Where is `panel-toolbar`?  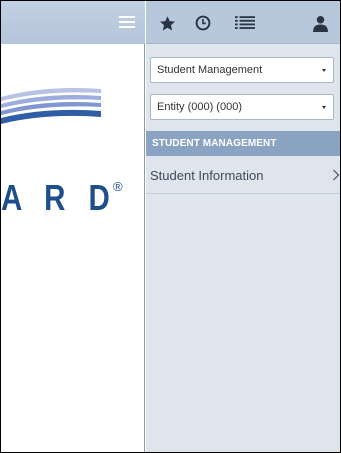 panel-toolbar is located at coordinates (243, 22).